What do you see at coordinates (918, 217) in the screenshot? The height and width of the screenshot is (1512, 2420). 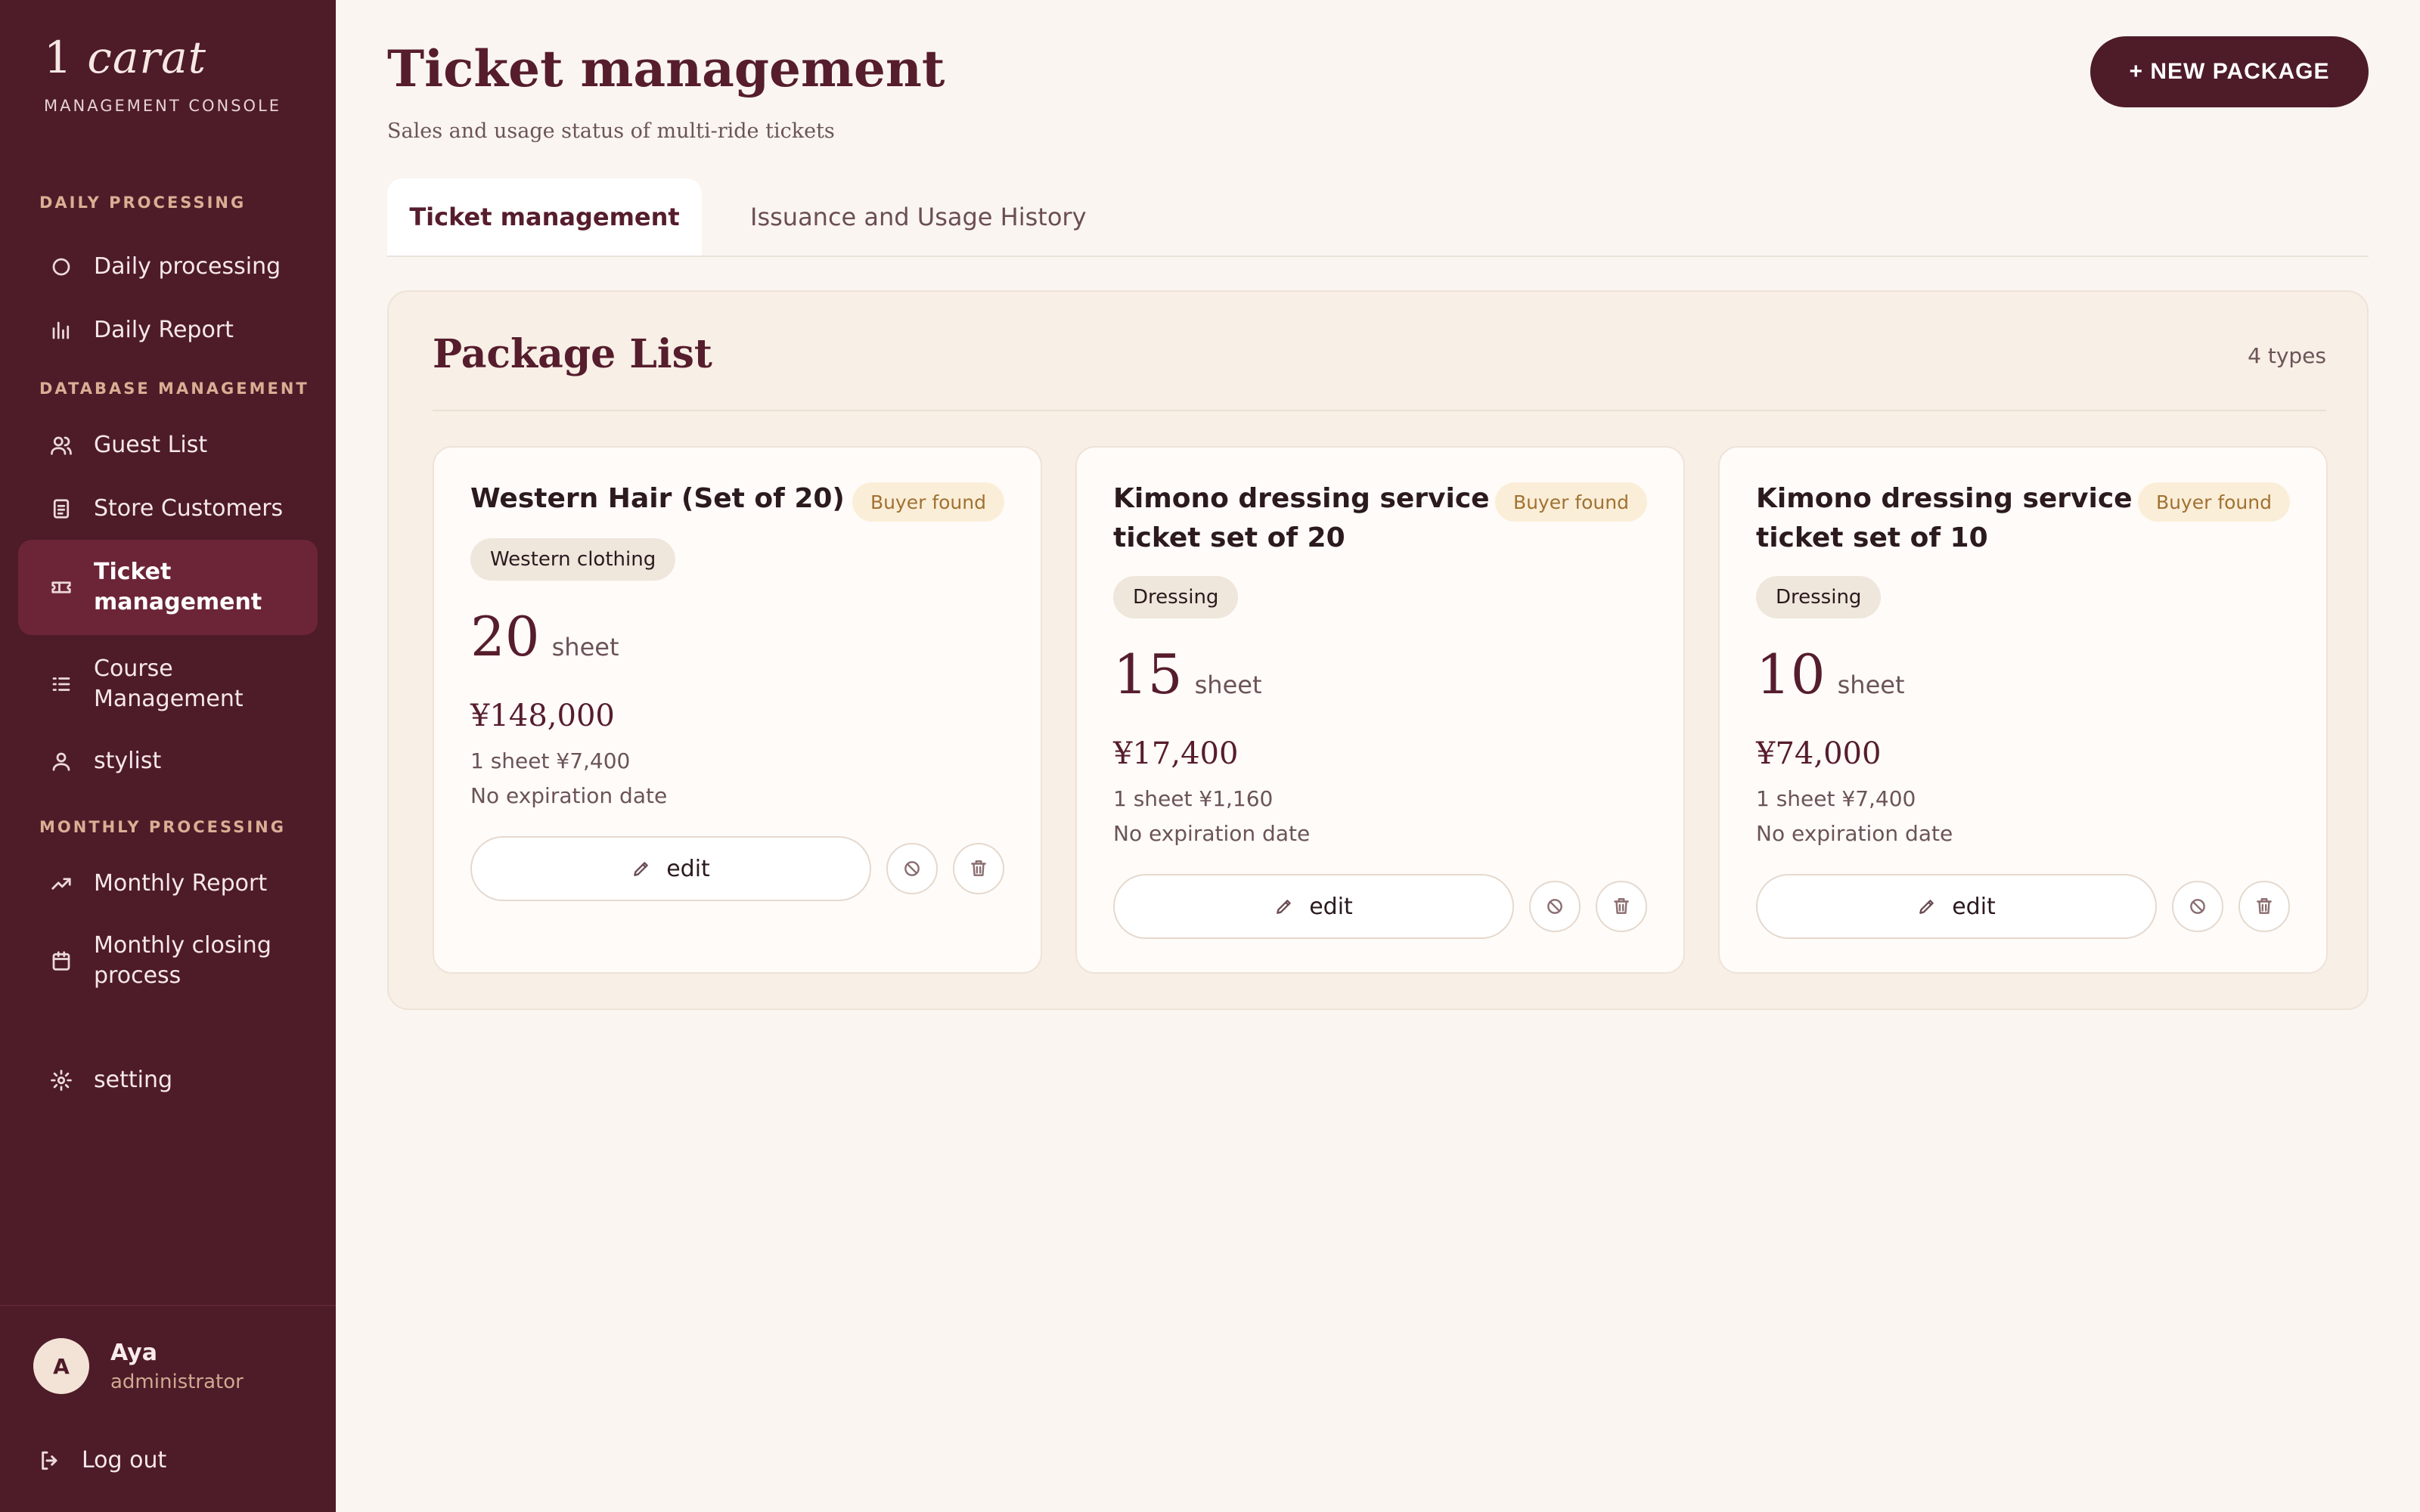 I see `tab-issuance-usage-history: Issuance and Usage History` at bounding box center [918, 217].